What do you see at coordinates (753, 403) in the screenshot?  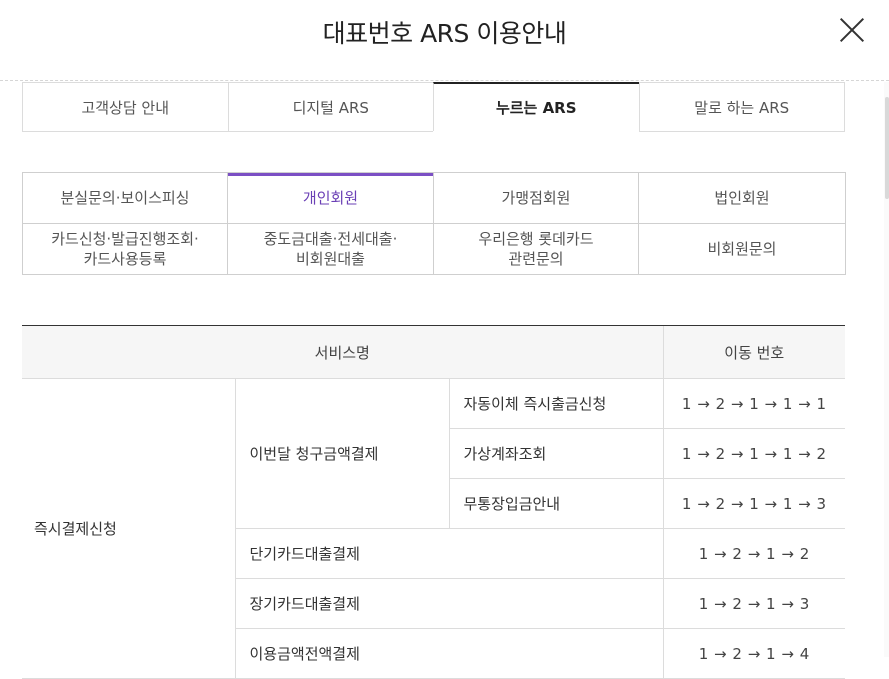 I see `number-cell: 1 → 2 → 1 → 1 → 1` at bounding box center [753, 403].